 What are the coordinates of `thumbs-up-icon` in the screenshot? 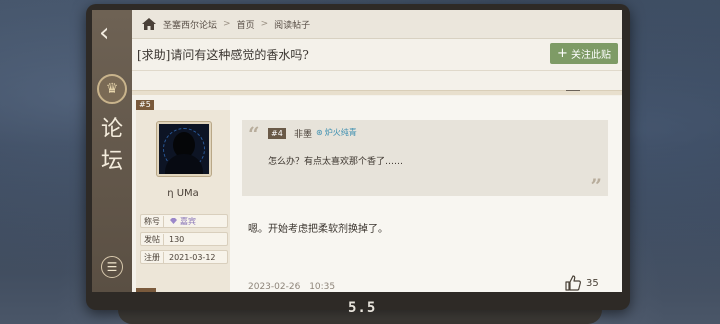 It's located at (573, 283).